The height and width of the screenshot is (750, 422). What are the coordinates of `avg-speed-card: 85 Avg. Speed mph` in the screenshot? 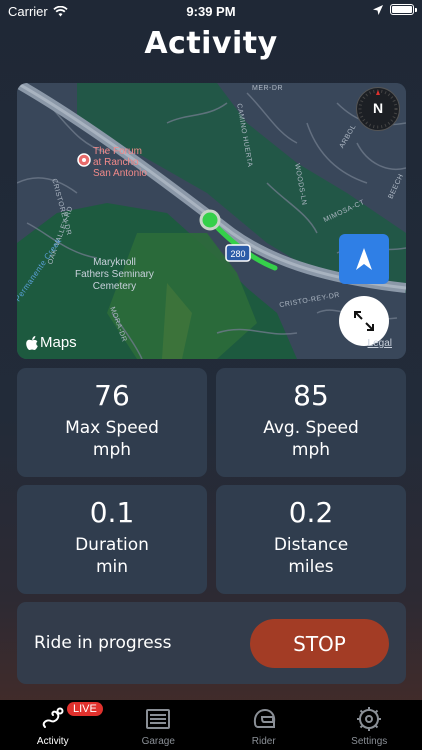 It's located at (311, 422).